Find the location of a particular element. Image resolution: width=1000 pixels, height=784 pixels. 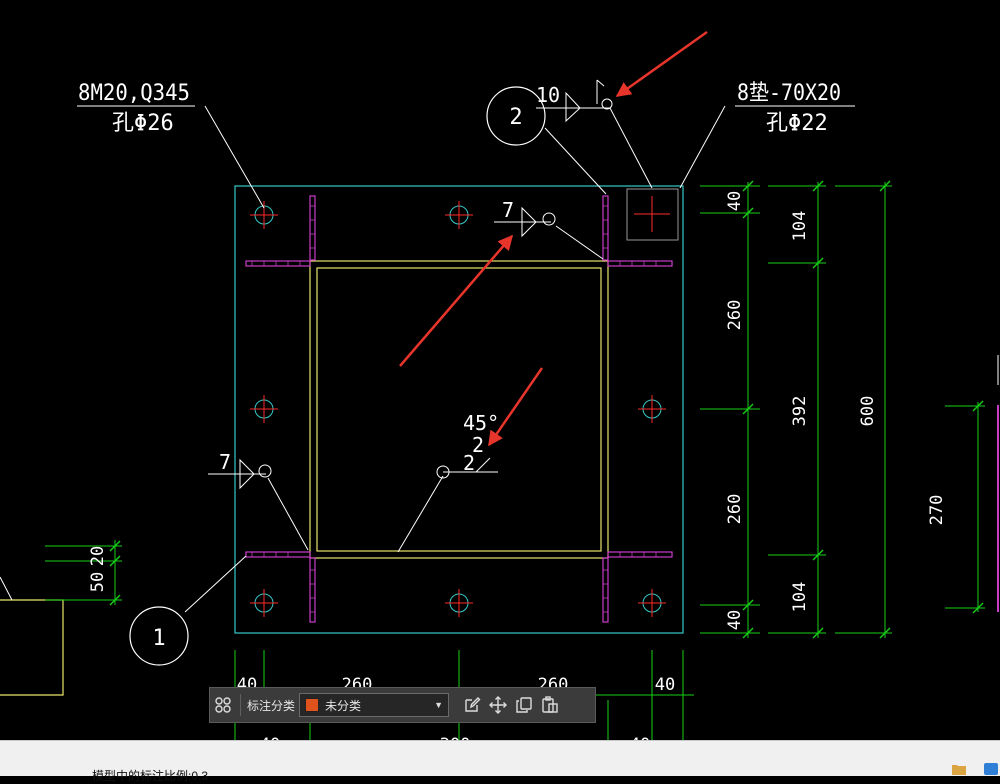

svg-text: 50 is located at coordinates (98, 582).